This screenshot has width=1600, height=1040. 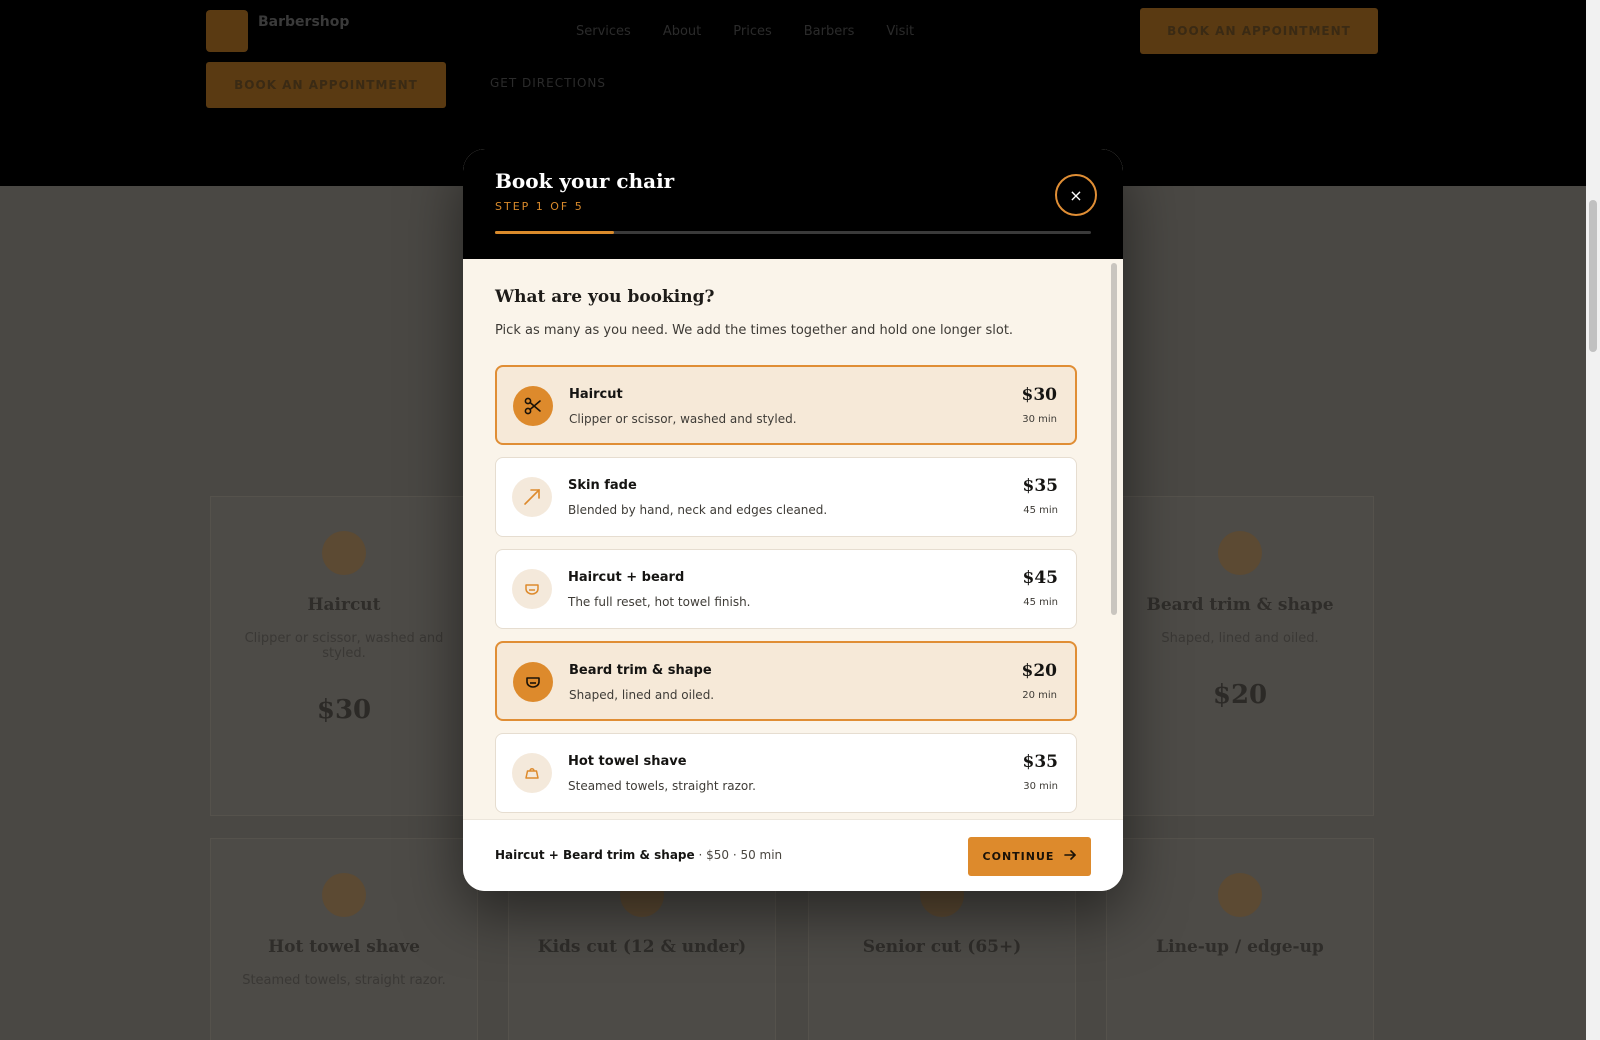 I want to click on card-price: $20, so click(x=1240, y=695).